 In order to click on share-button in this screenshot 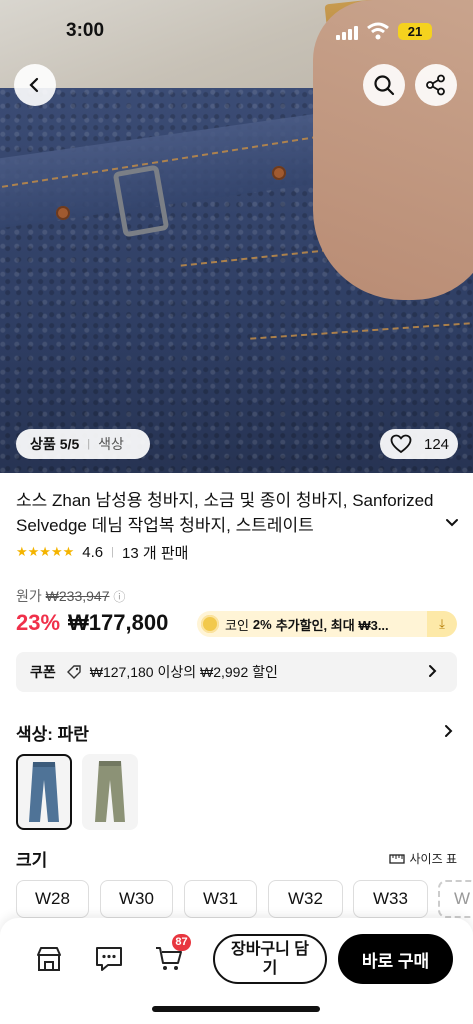, I will do `click(436, 85)`.